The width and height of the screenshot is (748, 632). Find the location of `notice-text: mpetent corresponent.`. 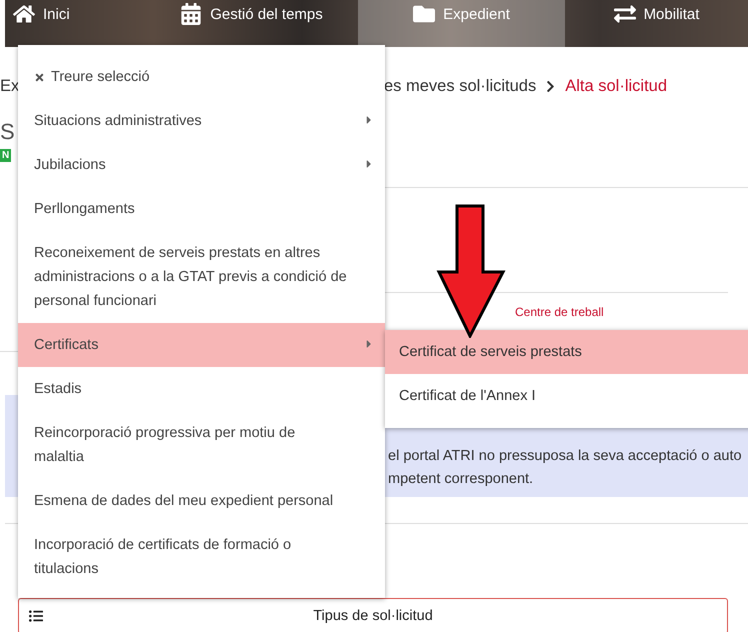

notice-text: mpetent corresponent. is located at coordinates (461, 479).